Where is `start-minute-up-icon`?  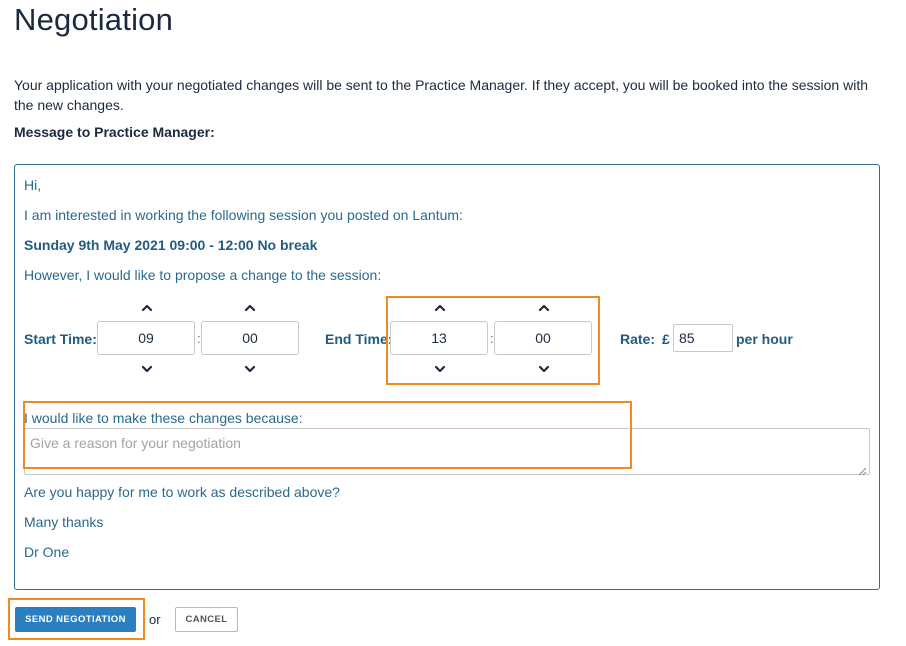
start-minute-up-icon is located at coordinates (250, 308).